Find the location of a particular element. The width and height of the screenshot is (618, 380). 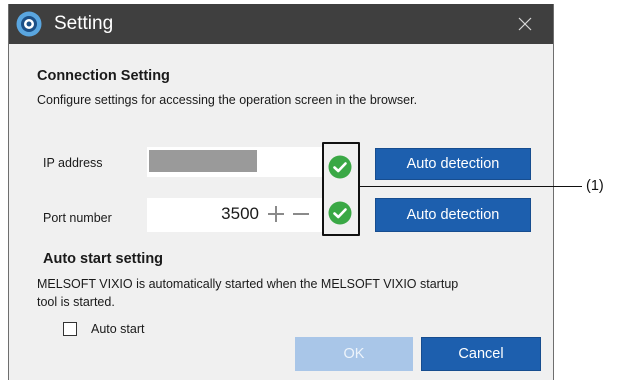

auto-start-label: Auto start is located at coordinates (118, 329).